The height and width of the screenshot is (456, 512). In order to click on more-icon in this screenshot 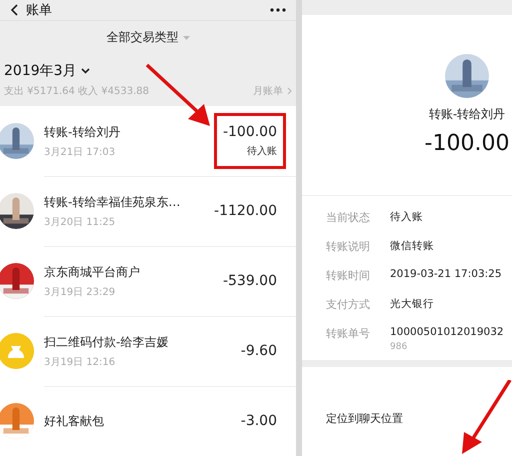, I will do `click(278, 10)`.